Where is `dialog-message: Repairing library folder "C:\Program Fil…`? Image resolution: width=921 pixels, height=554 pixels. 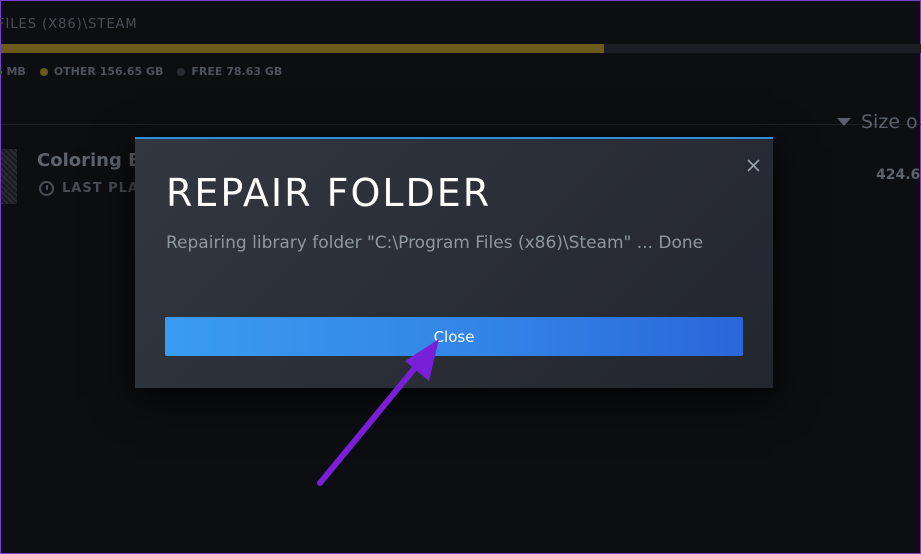 dialog-message: Repairing library folder "C:\Program Fil… is located at coordinates (435, 243).